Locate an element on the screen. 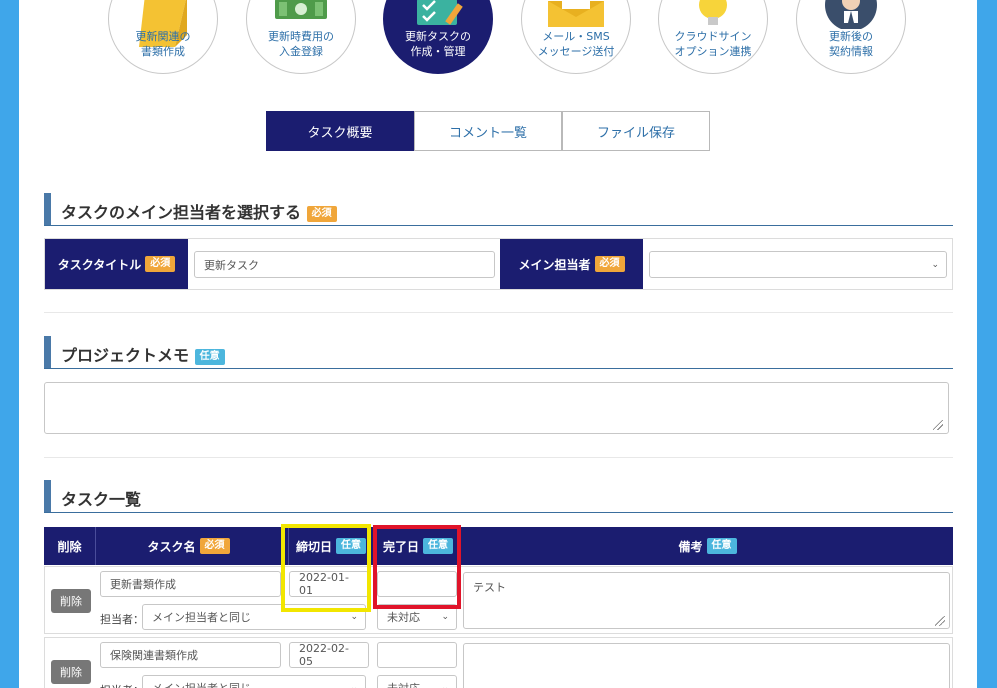  note-textarea is located at coordinates (706, 665).